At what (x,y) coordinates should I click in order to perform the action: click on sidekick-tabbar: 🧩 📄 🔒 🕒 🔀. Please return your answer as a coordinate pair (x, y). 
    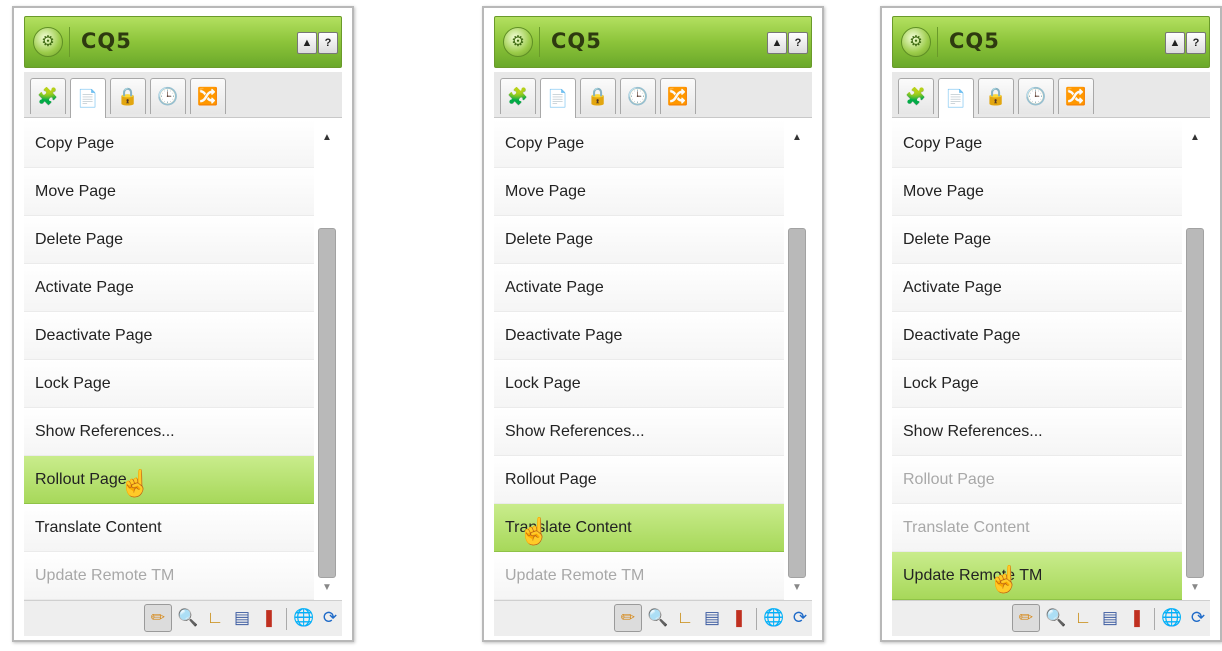
    Looking at the image, I should click on (183, 95).